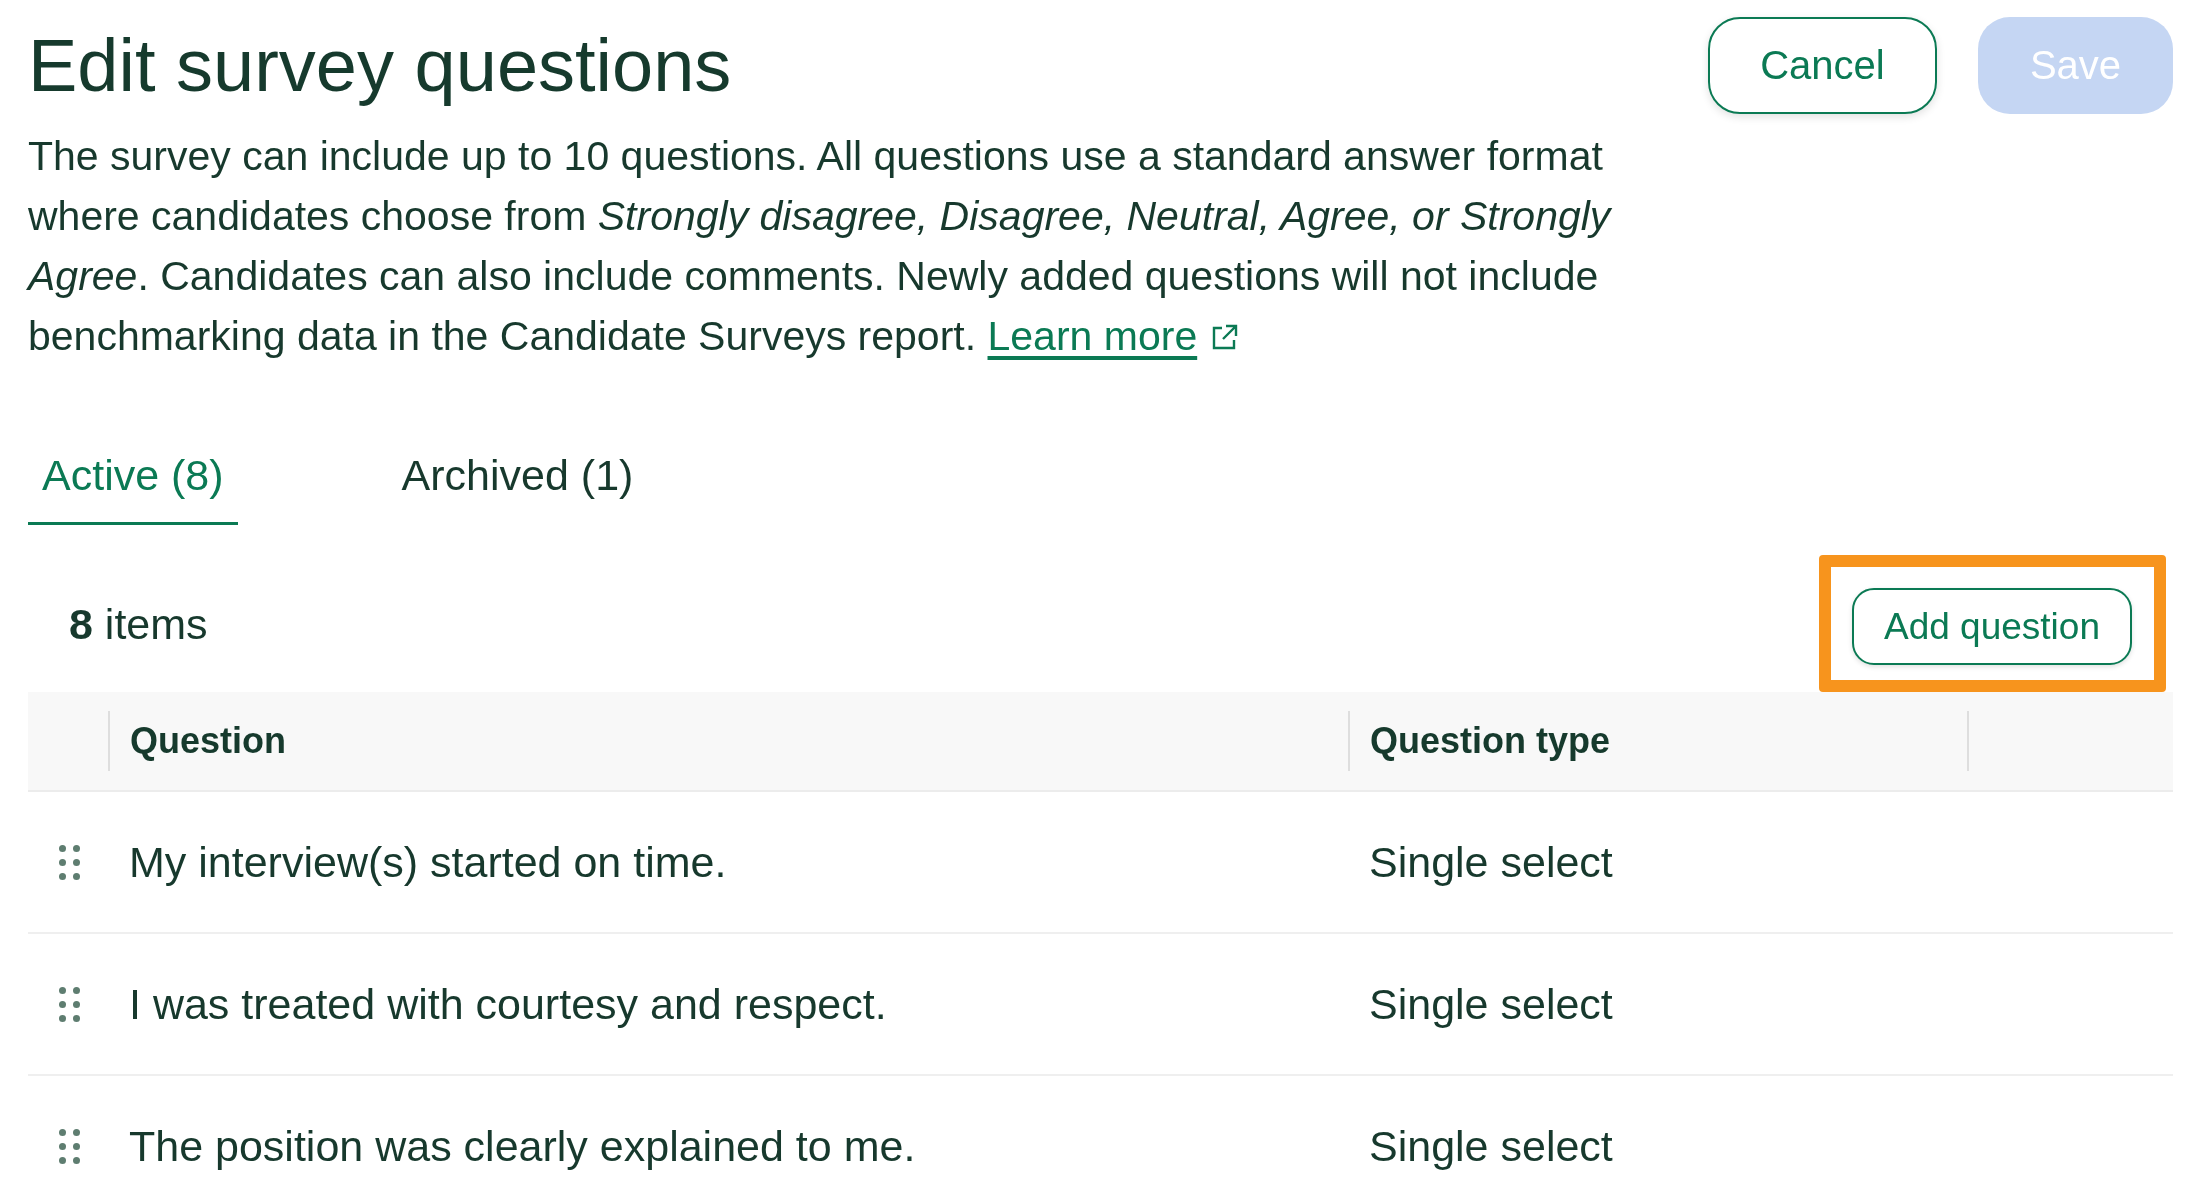 This screenshot has height=1194, width=2204. I want to click on tab: Archived (1), so click(517, 475).